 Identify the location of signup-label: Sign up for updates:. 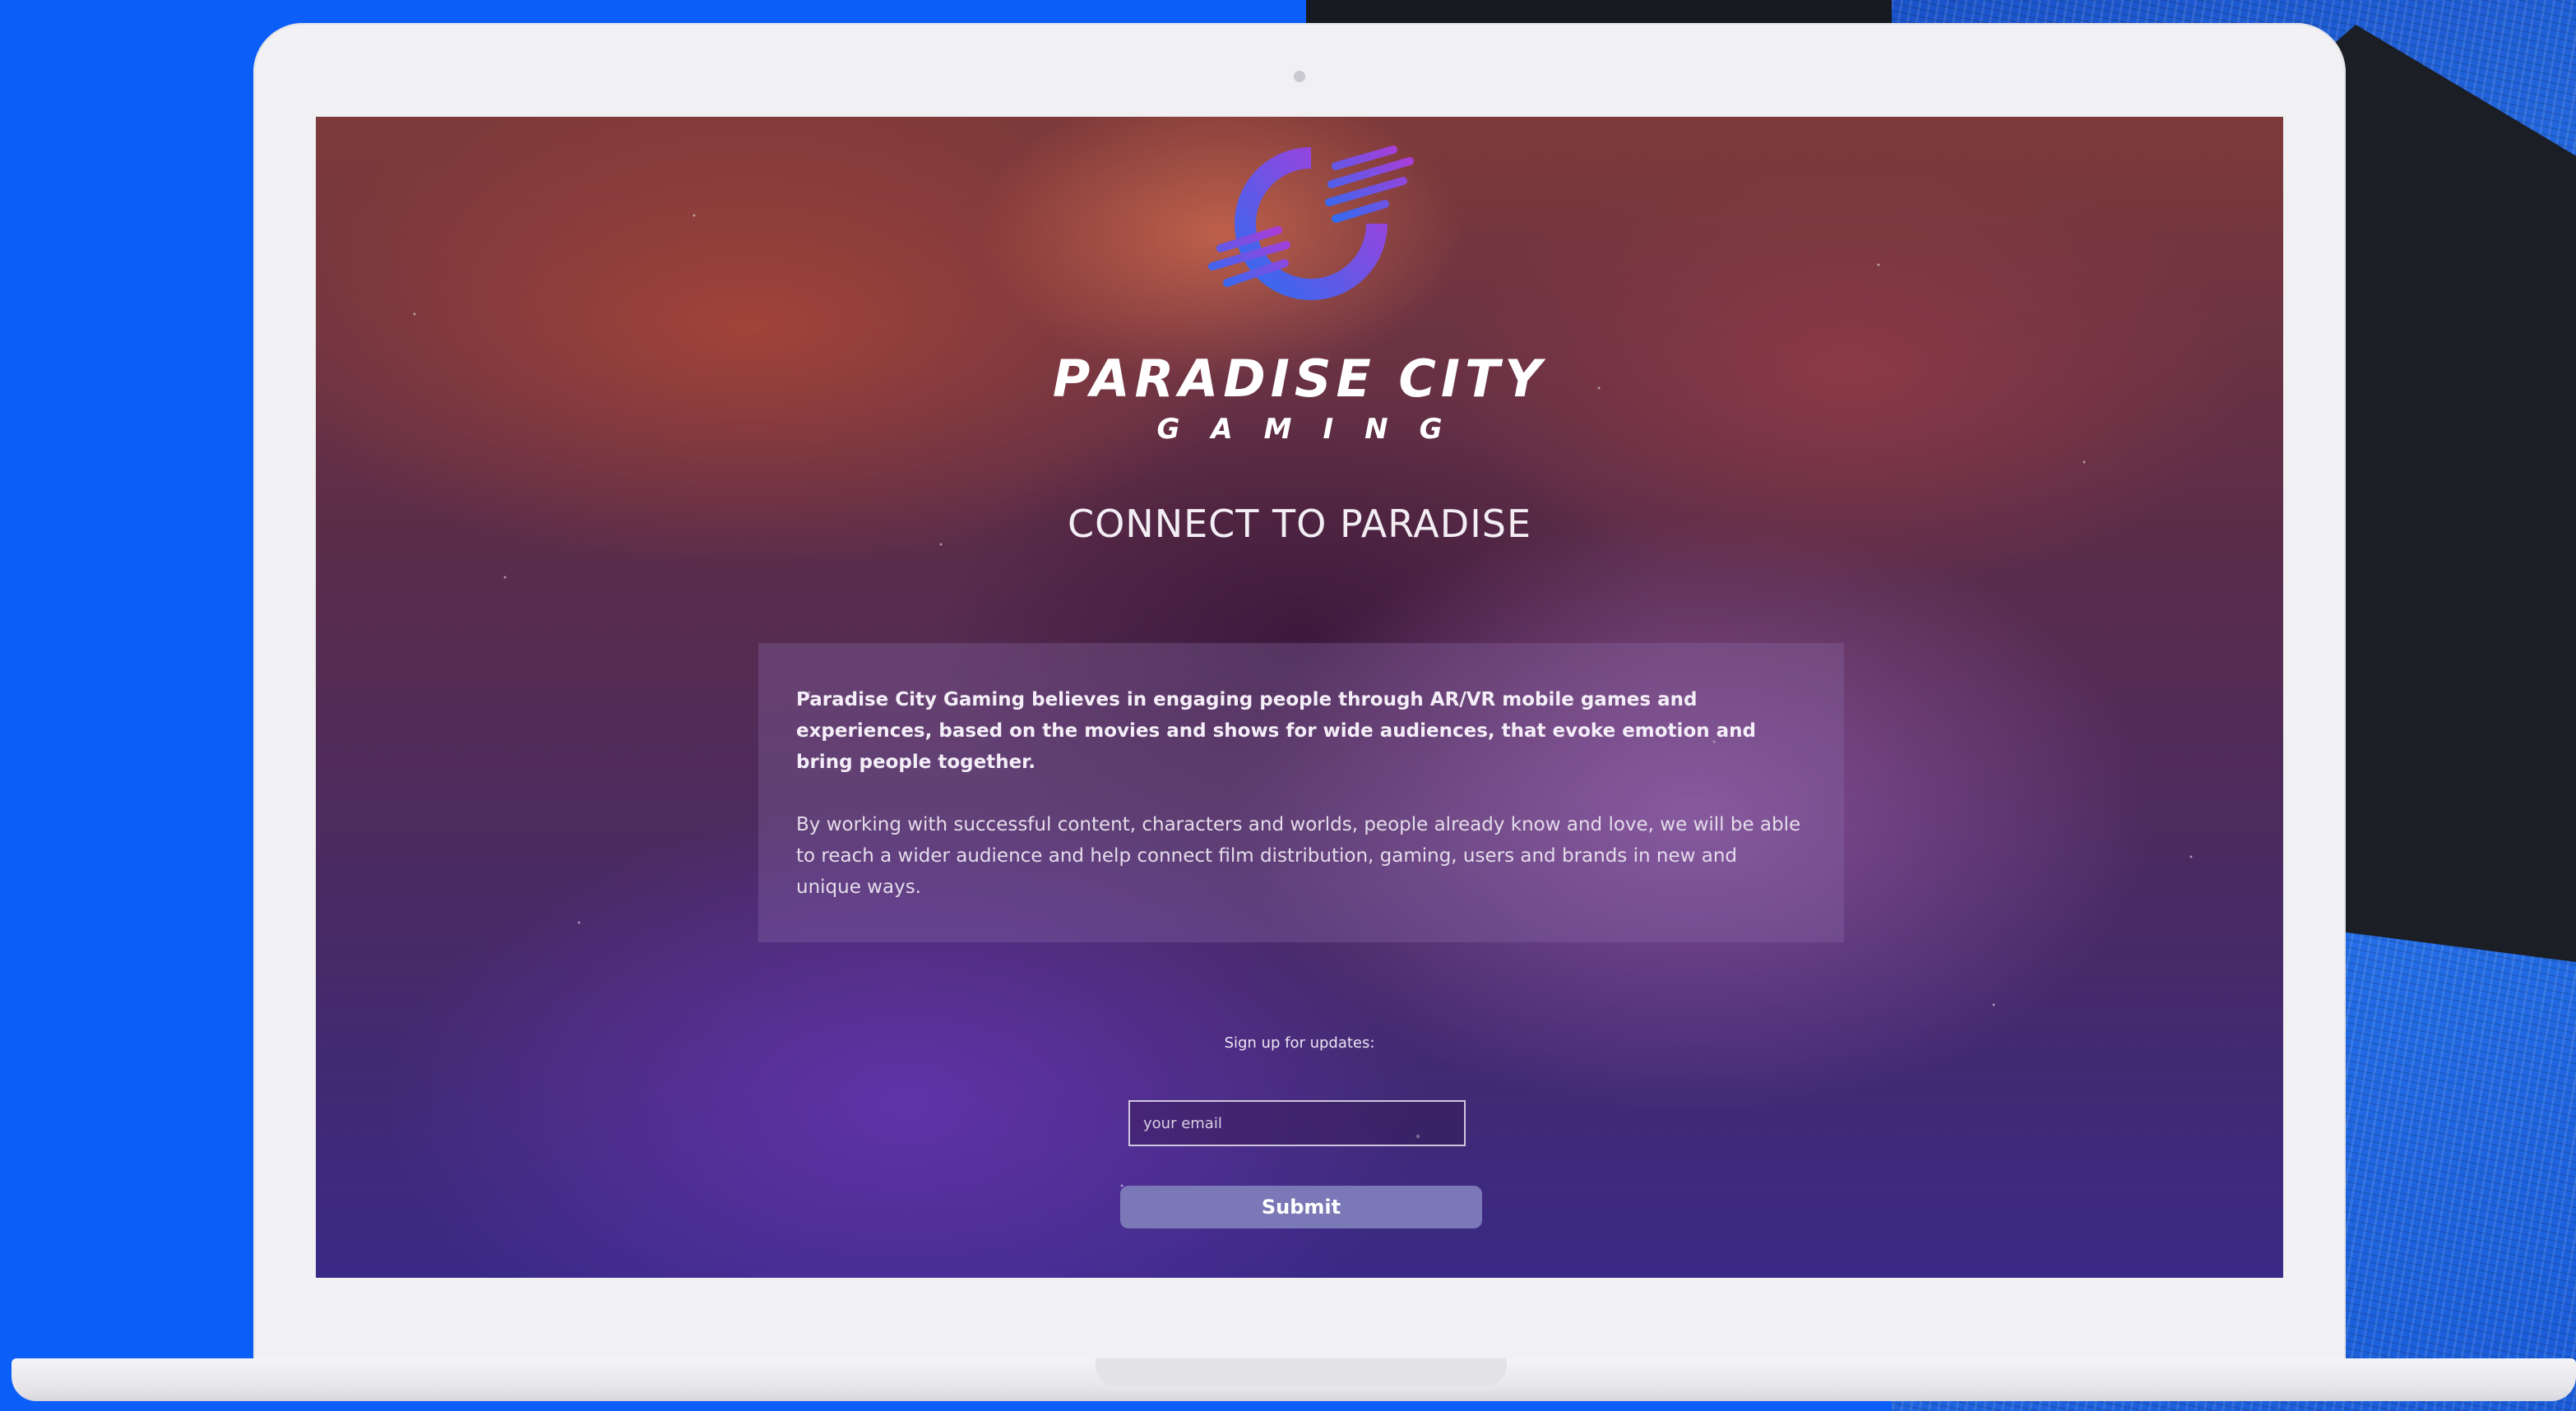
(1299, 1043).